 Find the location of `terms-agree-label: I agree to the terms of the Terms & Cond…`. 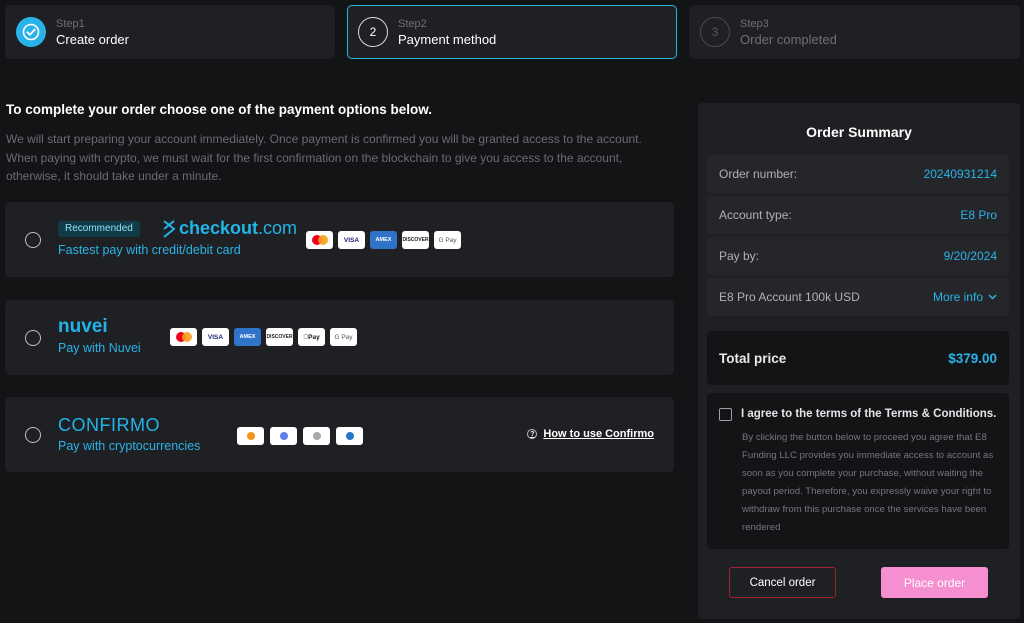

terms-agree-label: I agree to the terms of the Terms & Cond… is located at coordinates (868, 414).